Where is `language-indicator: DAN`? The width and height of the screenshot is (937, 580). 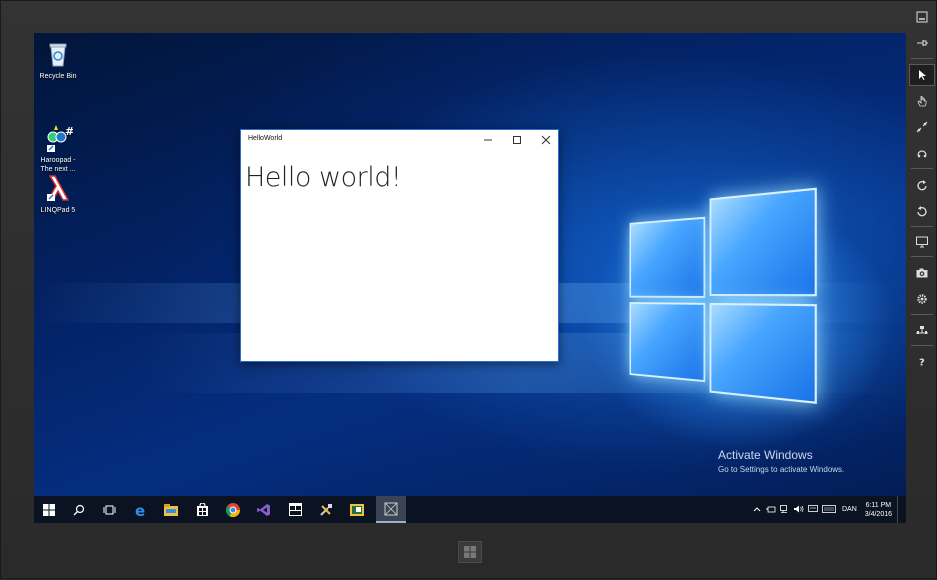 language-indicator: DAN is located at coordinates (849, 509).